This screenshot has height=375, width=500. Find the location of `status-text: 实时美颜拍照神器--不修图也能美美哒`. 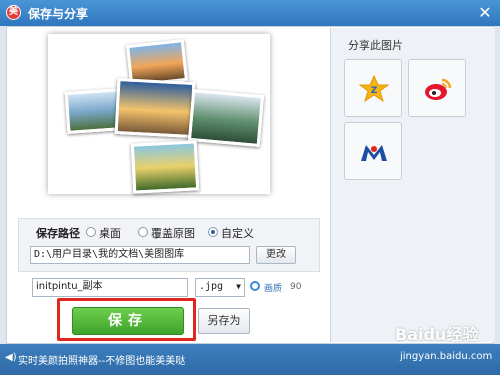

status-text: 实时美颜拍照神器--不修图也能美美哒 is located at coordinates (101, 359).